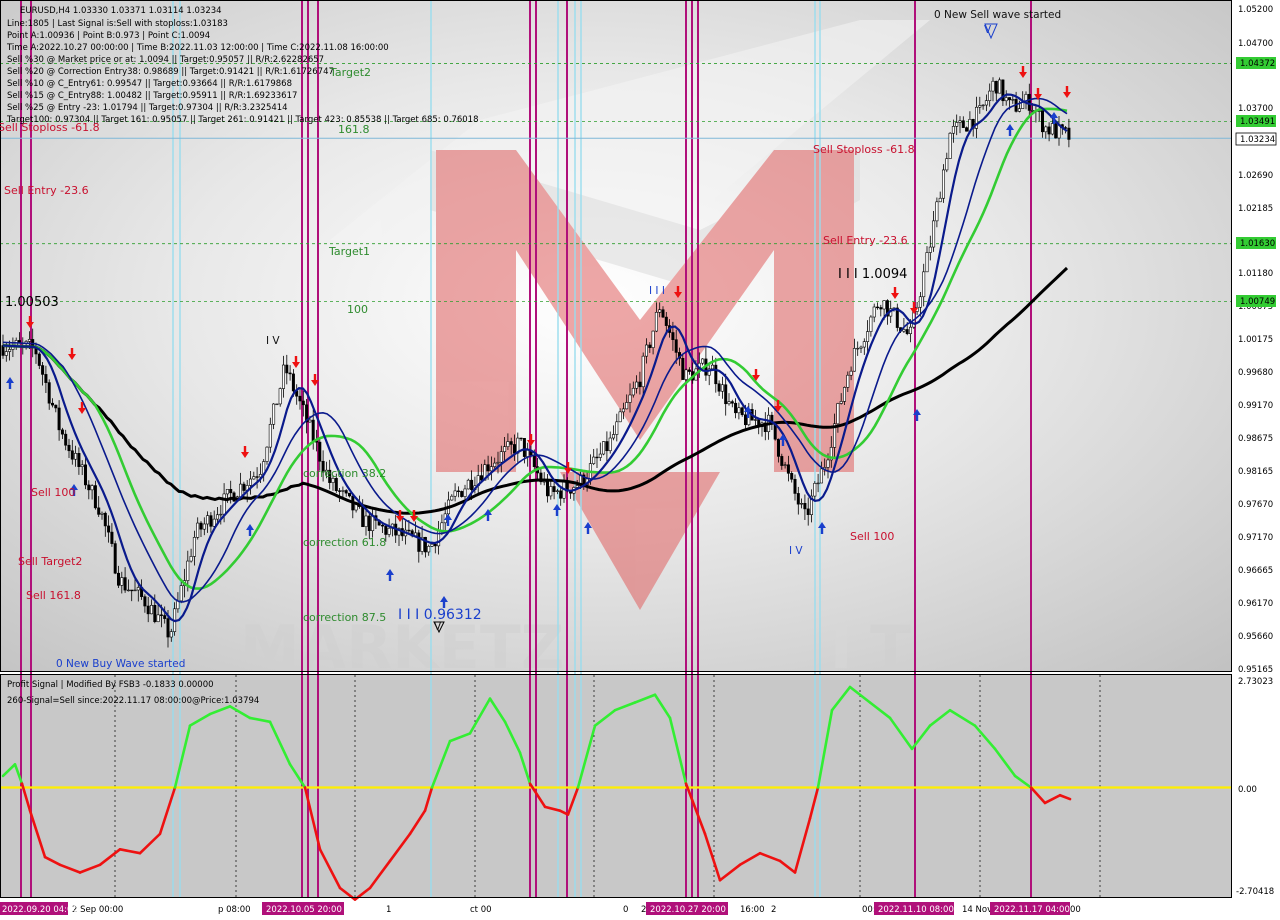 The image size is (1280, 920). I want to click on price-100503-label: 1.00503, so click(32, 302).